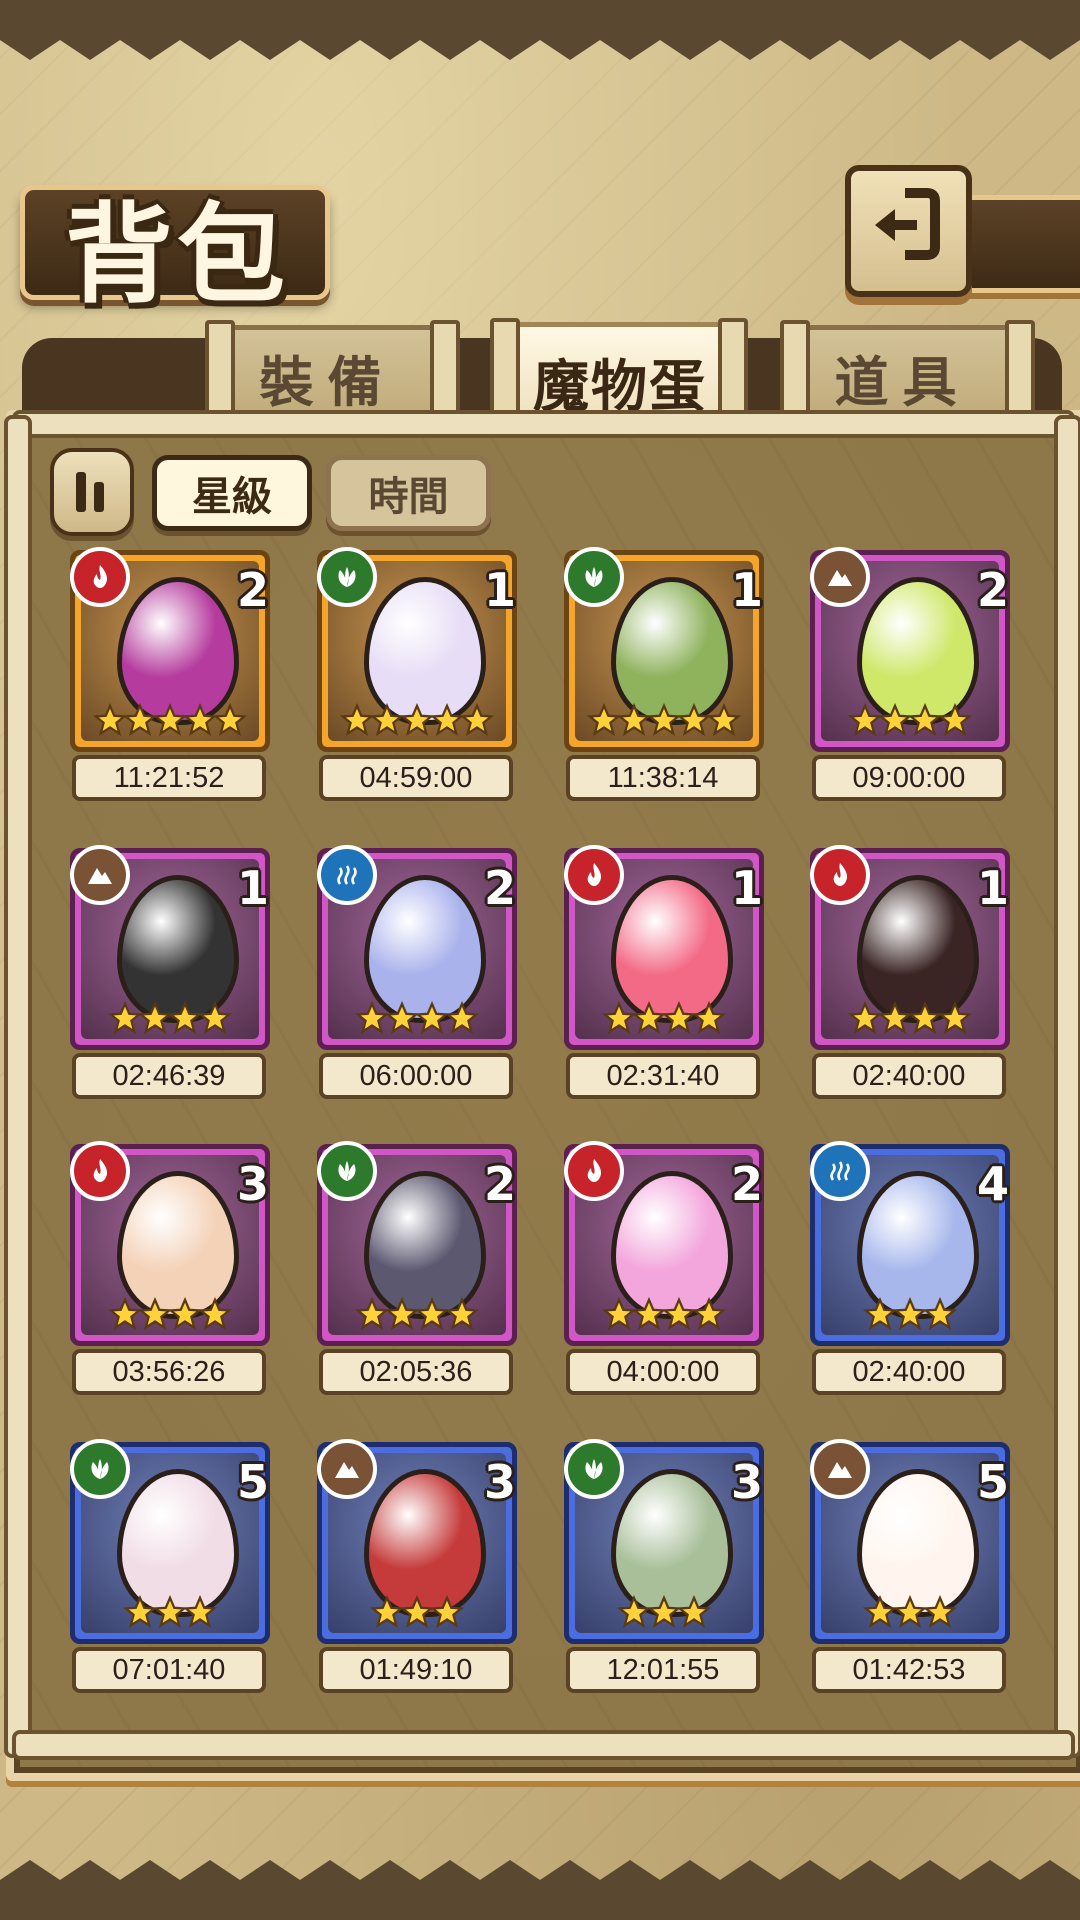 This screenshot has height=1920, width=1080. I want to click on egg-slot: 1 04:59:00, so click(420, 674).